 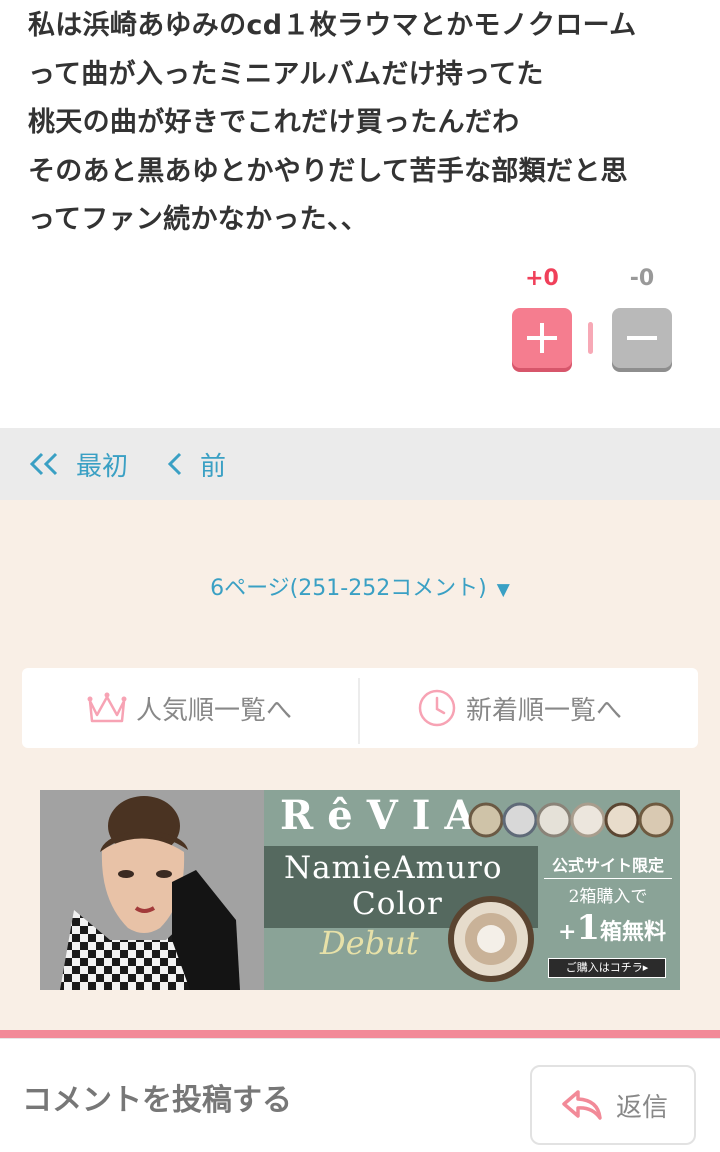 I want to click on plus-icon, so click(x=542, y=338).